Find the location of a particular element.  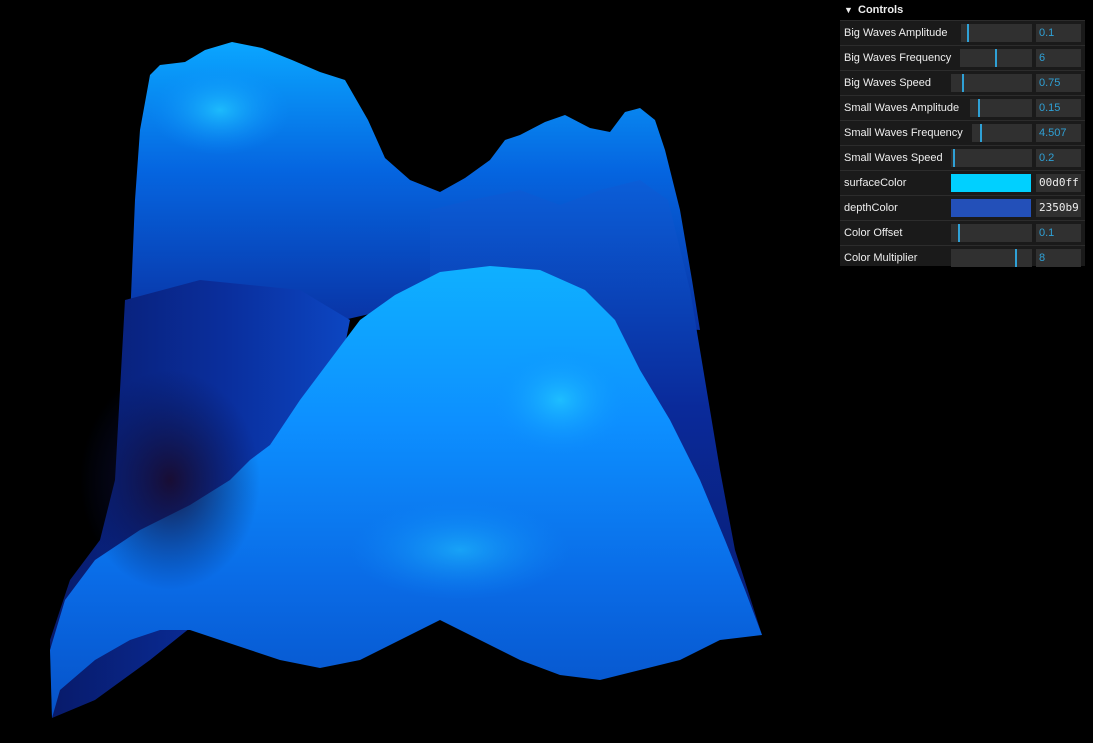

big-waves-frequency-slider is located at coordinates (996, 58).